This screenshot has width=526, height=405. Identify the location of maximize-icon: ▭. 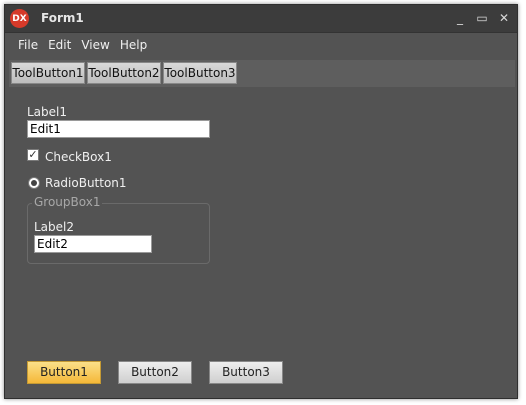
(482, 18).